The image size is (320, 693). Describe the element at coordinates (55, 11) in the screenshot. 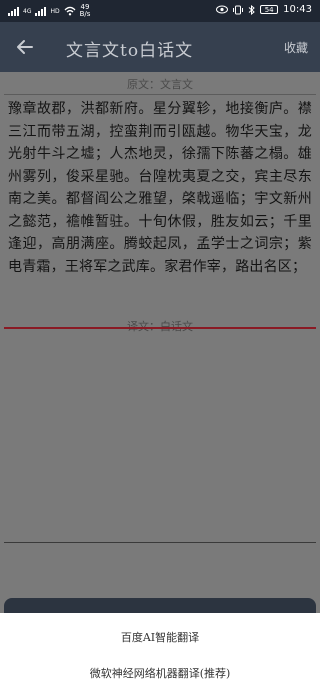

I see `hd-label: HD` at that location.